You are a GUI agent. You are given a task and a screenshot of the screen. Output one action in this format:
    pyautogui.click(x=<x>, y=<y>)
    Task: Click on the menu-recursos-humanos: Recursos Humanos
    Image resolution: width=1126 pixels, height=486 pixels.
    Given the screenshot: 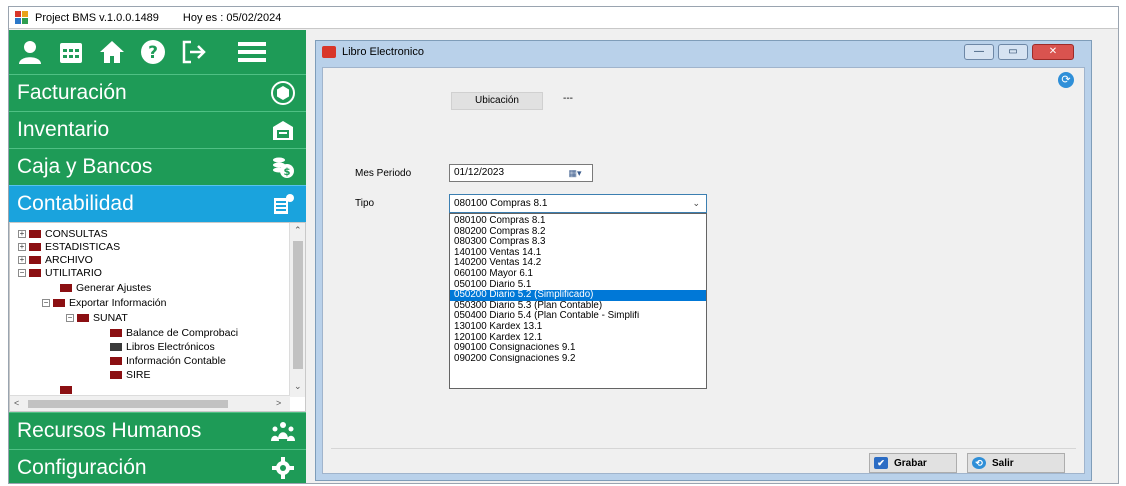 What is the action you would take?
    pyautogui.click(x=157, y=430)
    